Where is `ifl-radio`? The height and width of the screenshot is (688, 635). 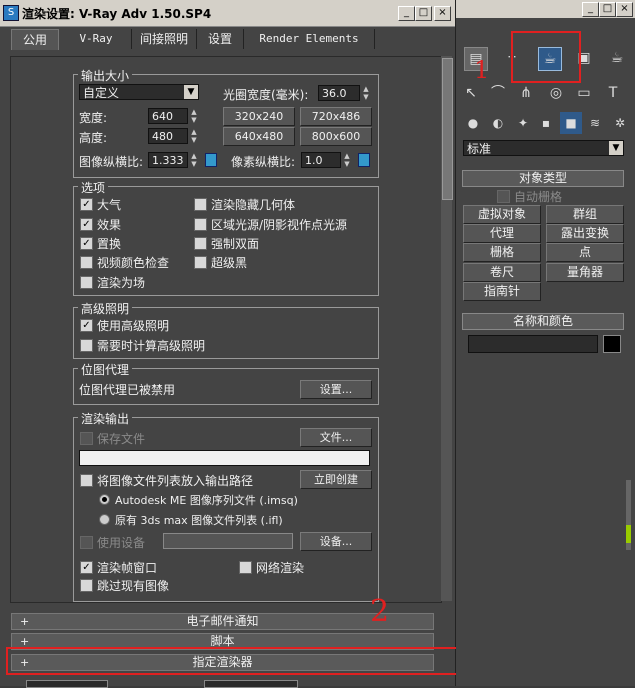 ifl-radio is located at coordinates (104, 519).